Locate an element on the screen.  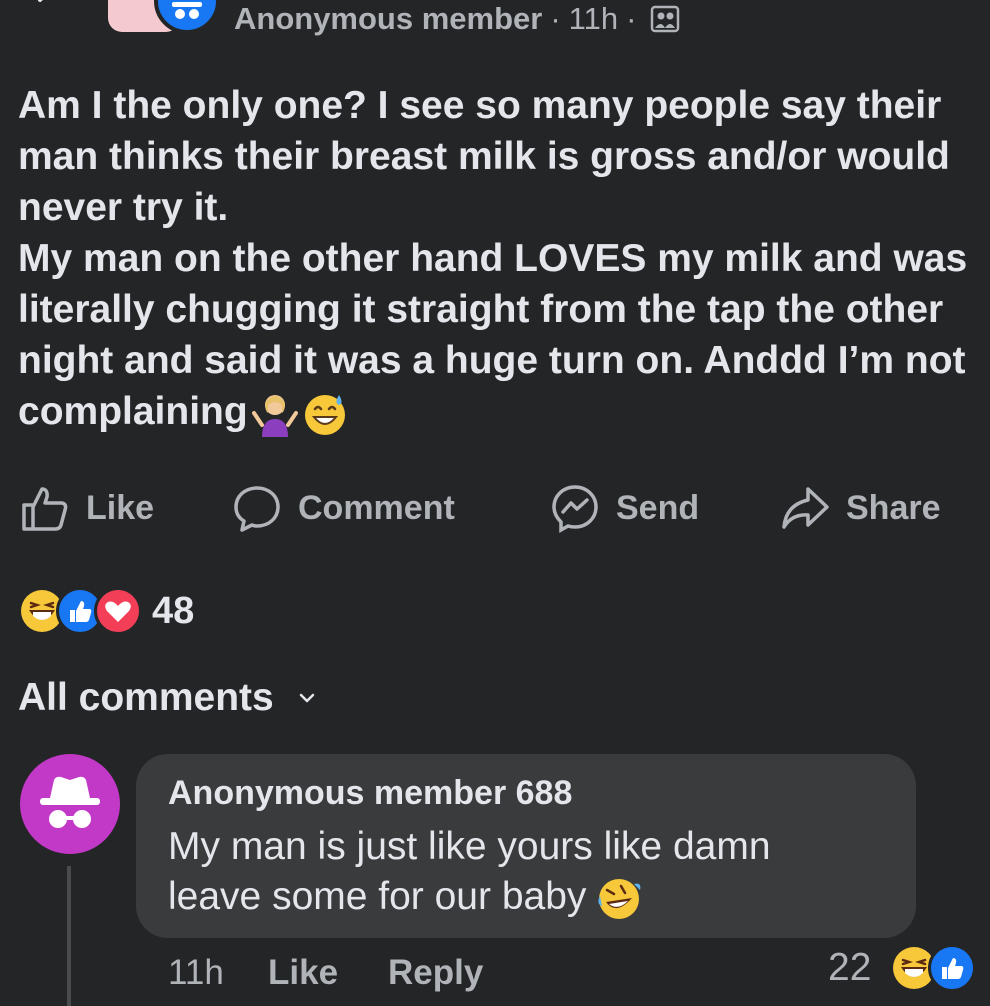
group-icon is located at coordinates (665, 19).